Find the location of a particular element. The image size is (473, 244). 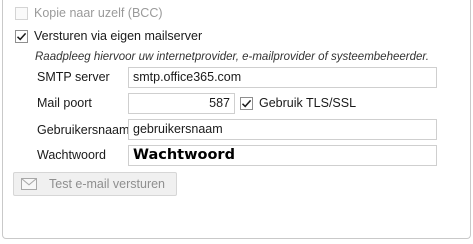

own-server-label: Versturen via eigen mailserver is located at coordinates (118, 36).